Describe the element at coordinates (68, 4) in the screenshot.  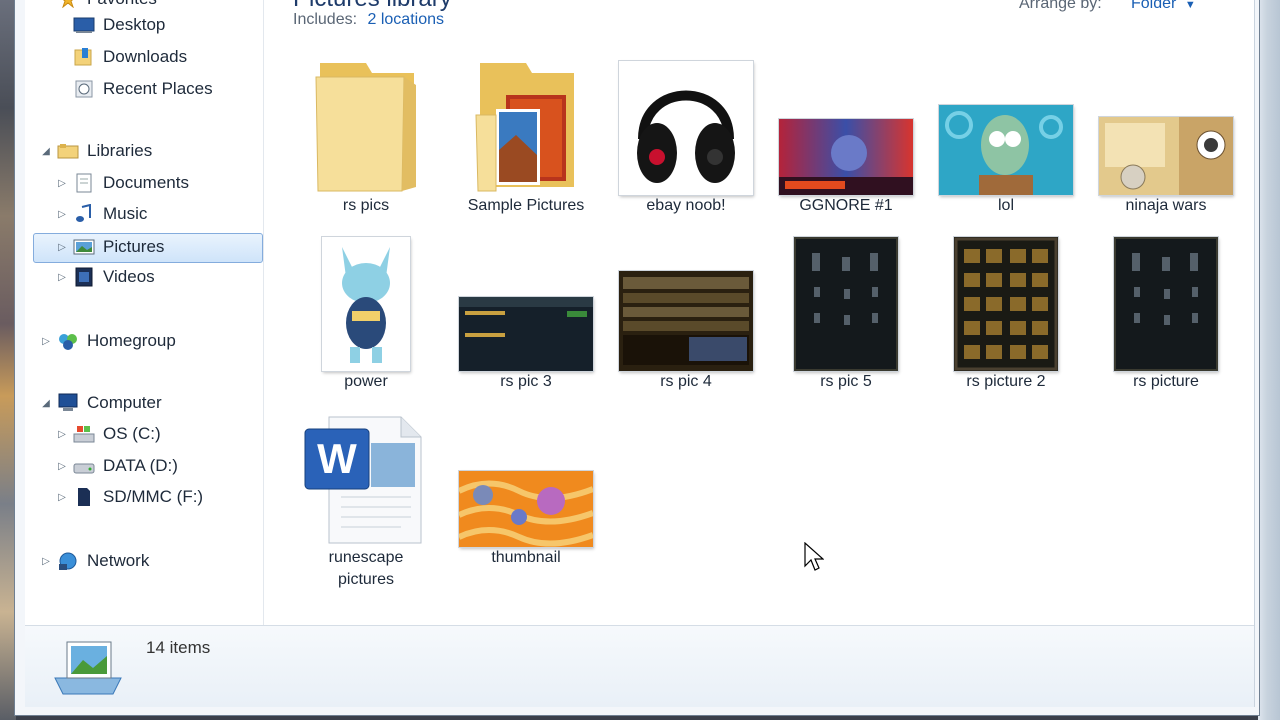
I see `star-icon` at that location.